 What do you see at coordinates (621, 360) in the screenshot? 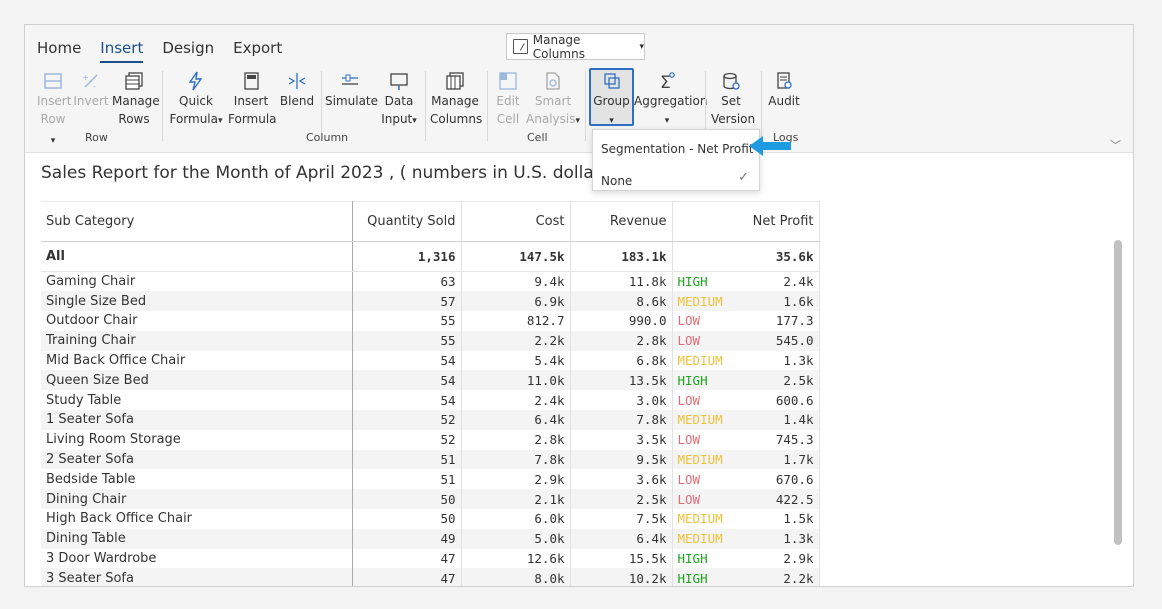
I see `cell-revenue: 6.8k` at bounding box center [621, 360].